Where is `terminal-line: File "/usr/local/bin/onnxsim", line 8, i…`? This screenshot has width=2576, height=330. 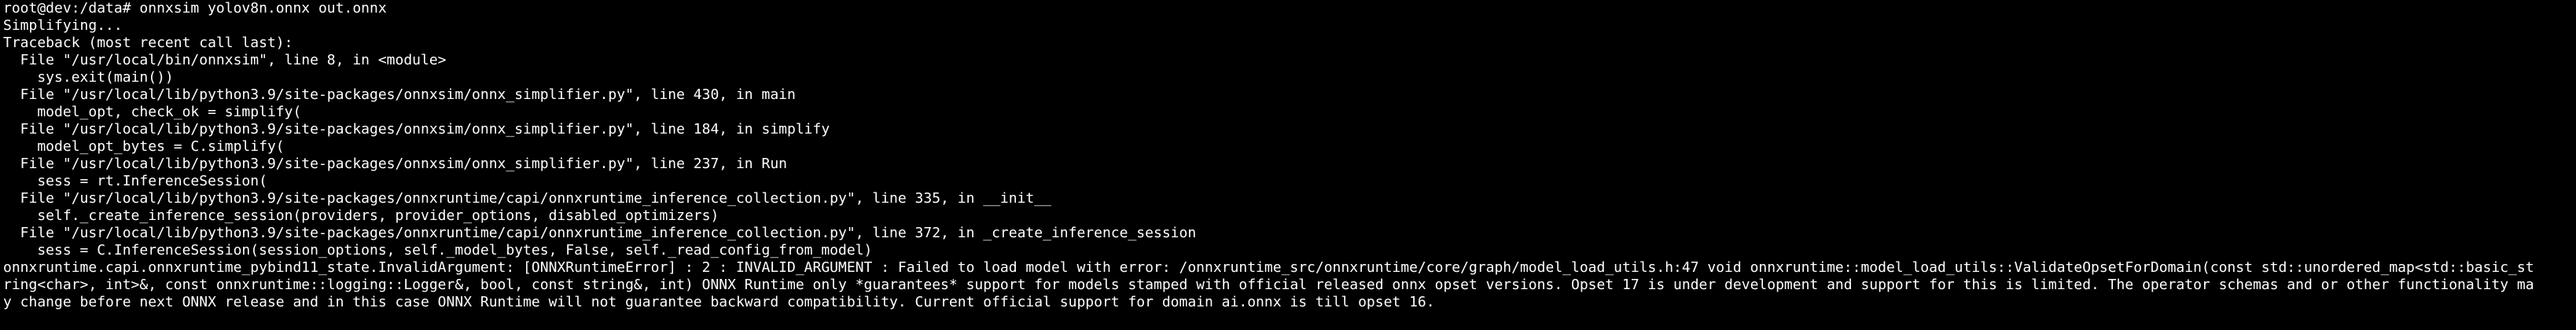 terminal-line: File "/usr/local/bin/onnxsim", line 8, i… is located at coordinates (225, 60).